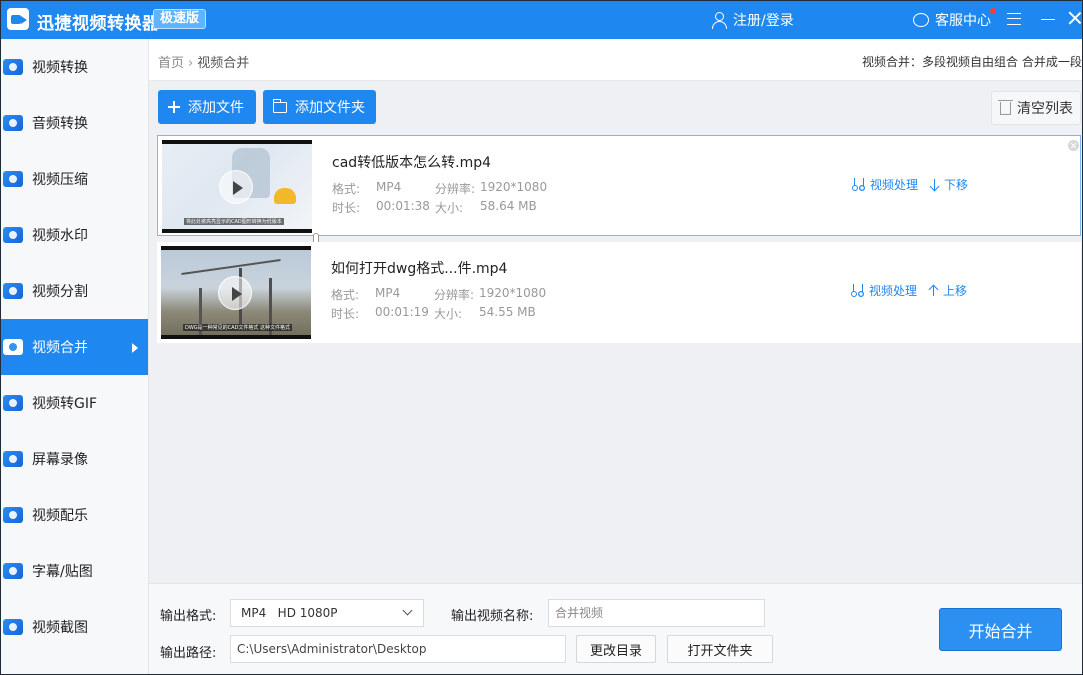  I want to click on output-path-label: 输出路径:, so click(188, 653).